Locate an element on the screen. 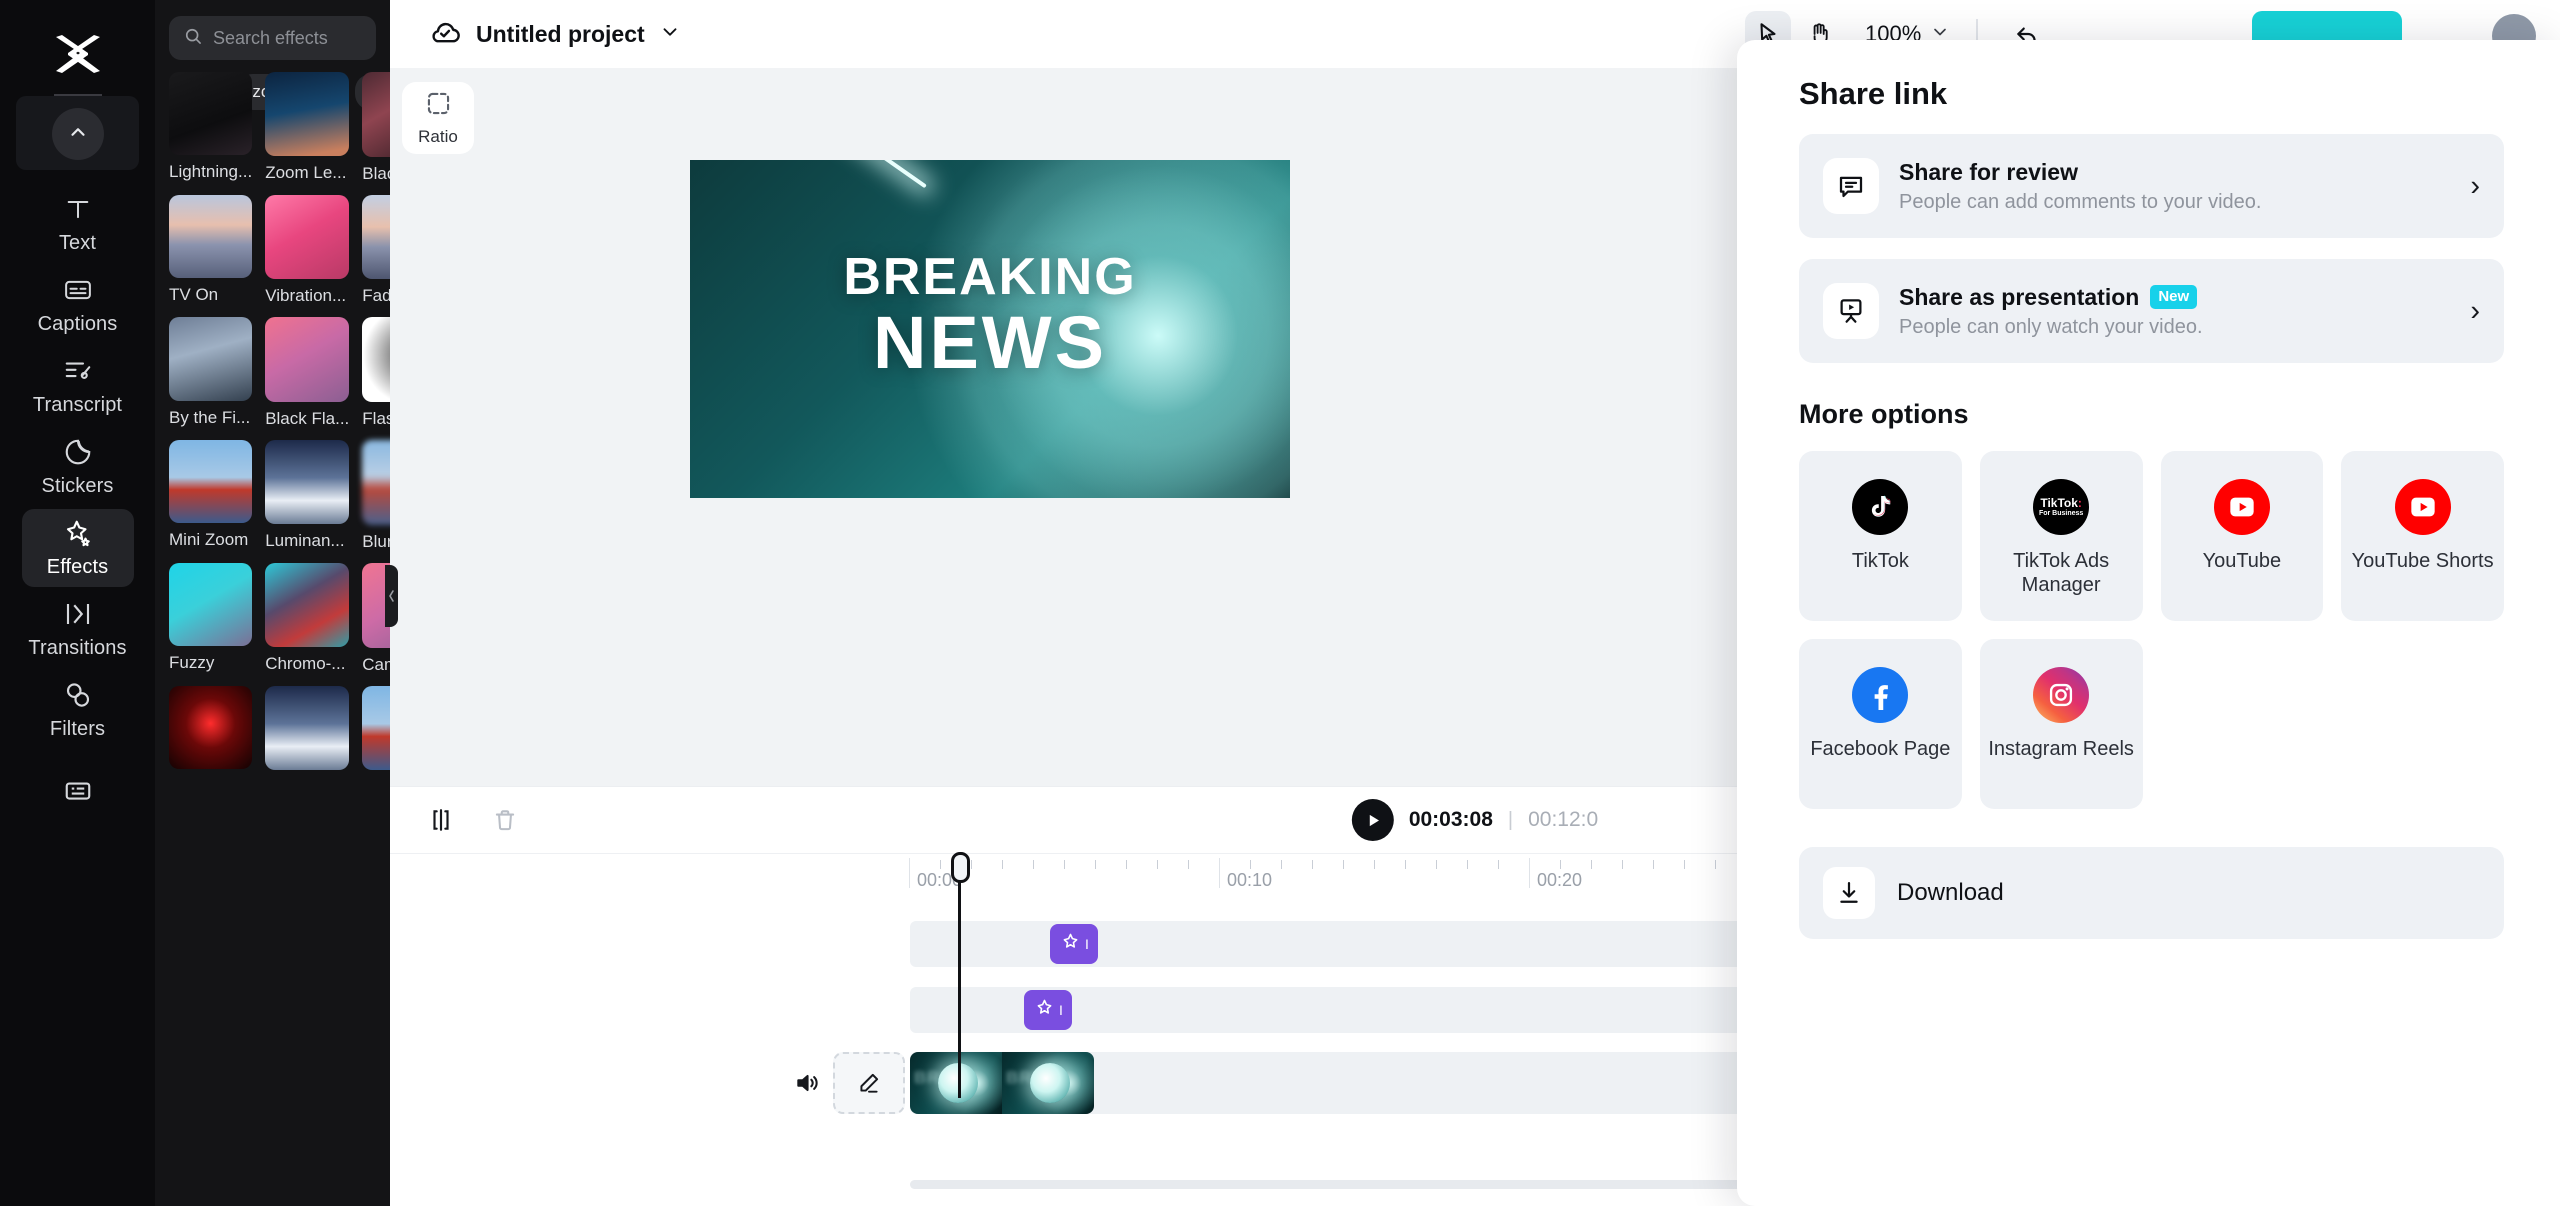 The width and height of the screenshot is (2560, 1206). sidebar-item-label: Captions is located at coordinates (77, 324).